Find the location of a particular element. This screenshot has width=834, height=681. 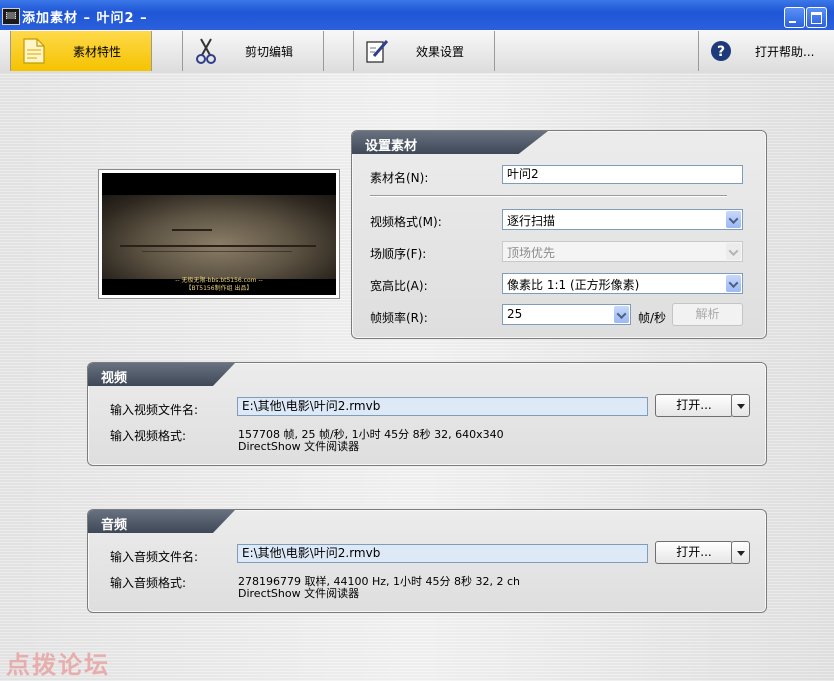

tab-clip-properties-label: 素材特性 is located at coordinates (97, 51).